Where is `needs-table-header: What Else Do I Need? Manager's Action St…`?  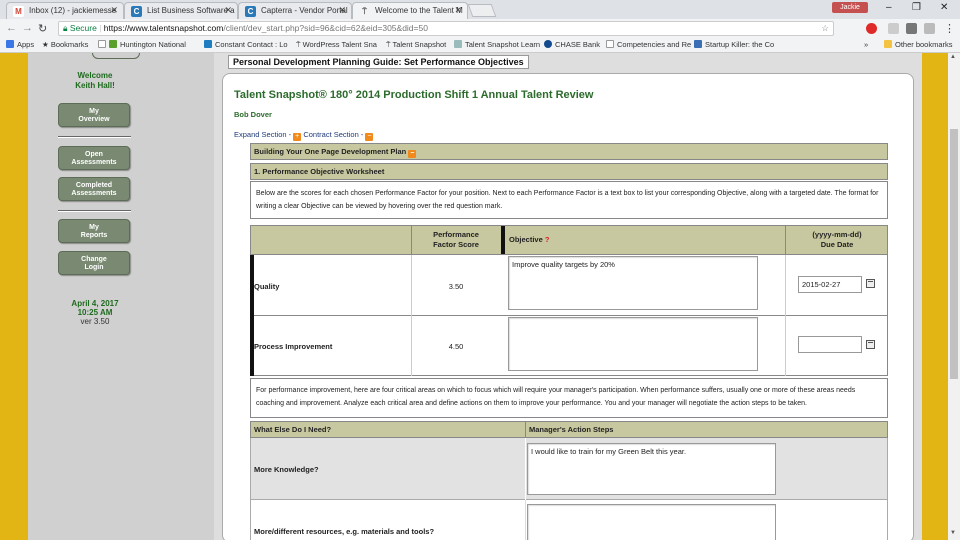 needs-table-header: What Else Do I Need? Manager's Action St… is located at coordinates (569, 429).